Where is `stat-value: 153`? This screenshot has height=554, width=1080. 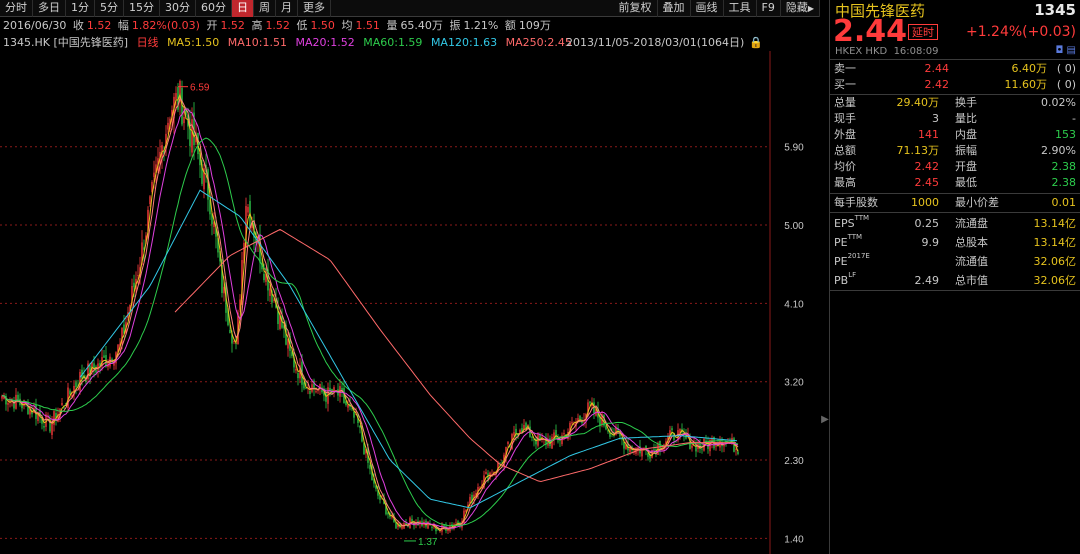 stat-value: 153 is located at coordinates (1065, 134).